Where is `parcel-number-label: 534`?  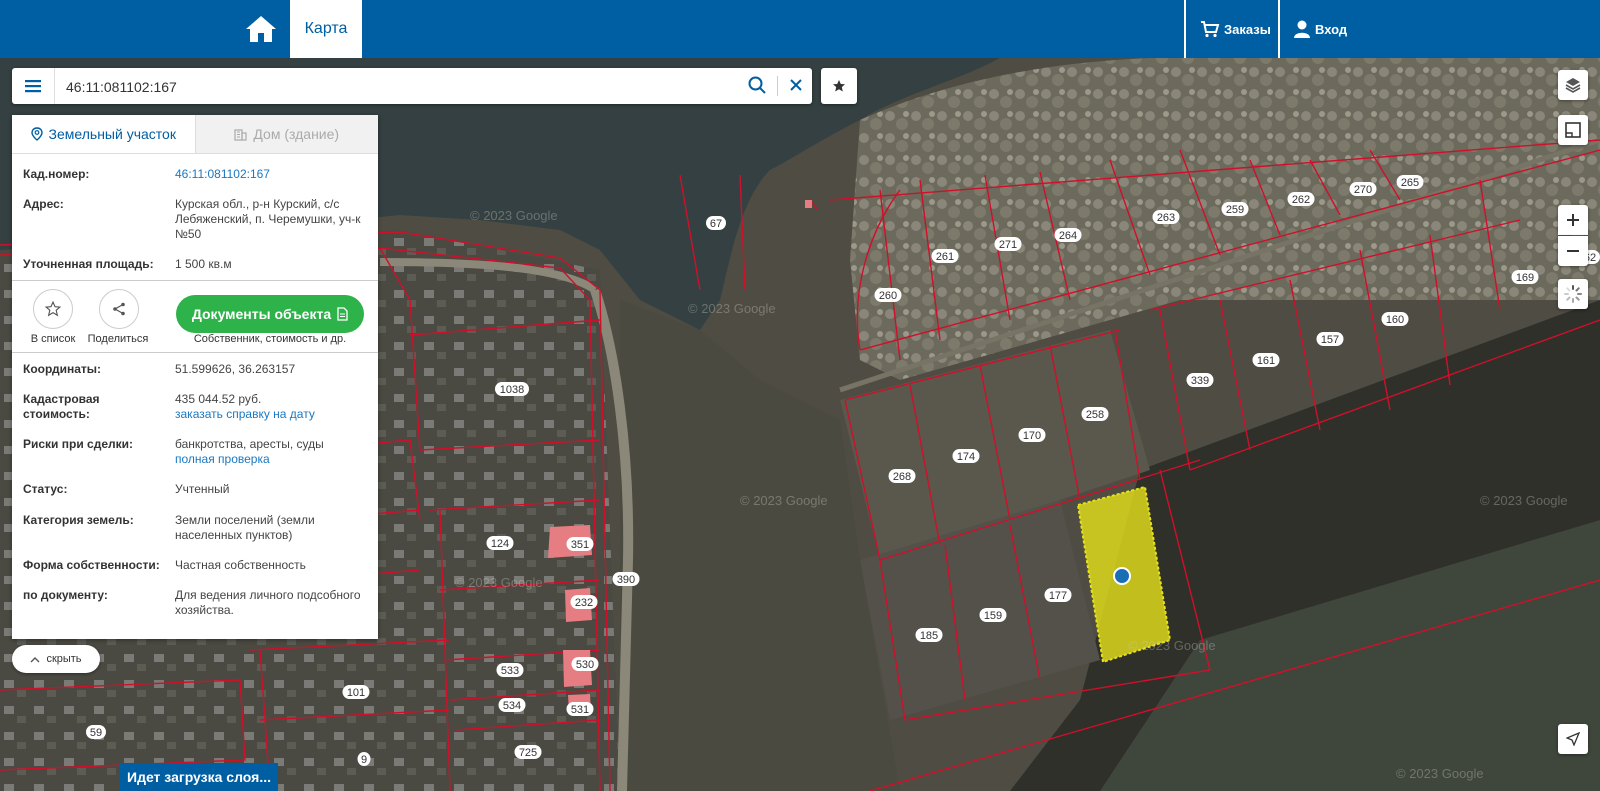 parcel-number-label: 534 is located at coordinates (512, 705).